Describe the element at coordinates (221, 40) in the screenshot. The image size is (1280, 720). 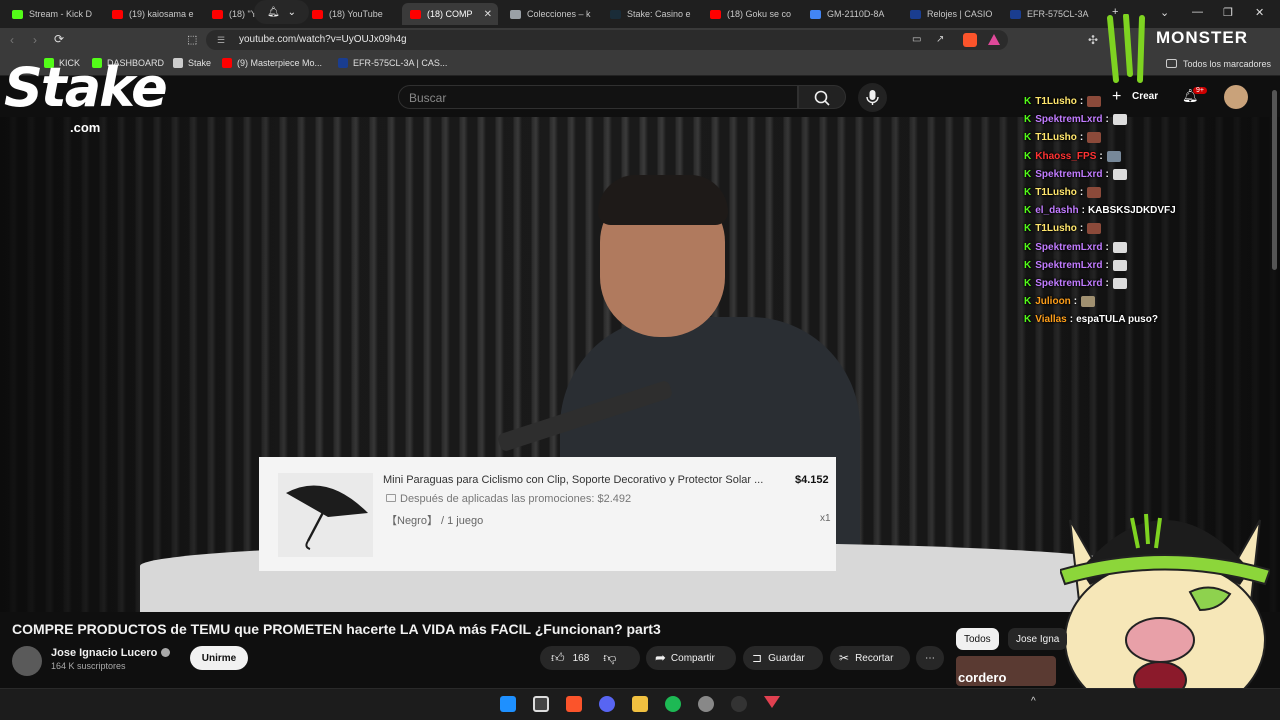
I see `site-info-icon: ☰` at that location.